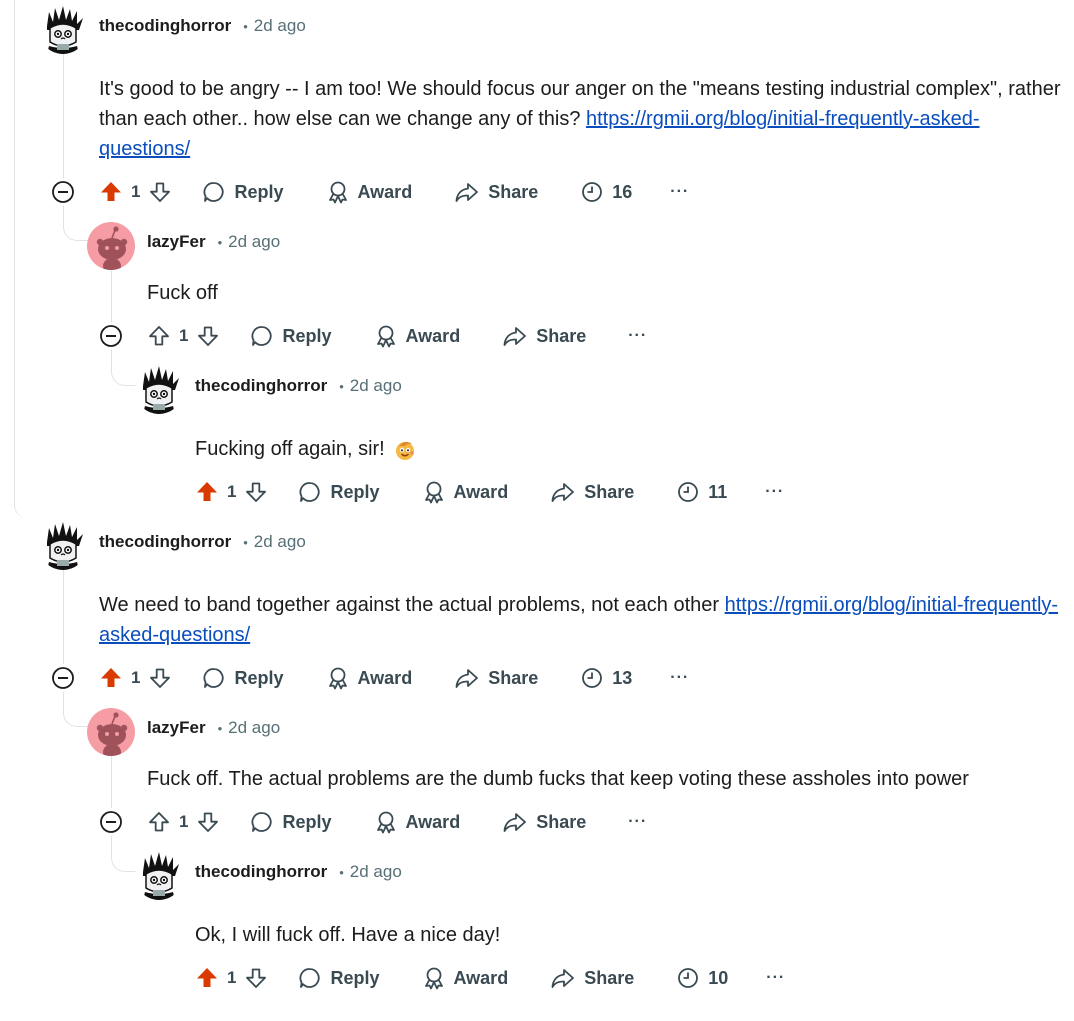  I want to click on thread-line-c2, so click(111, 296).